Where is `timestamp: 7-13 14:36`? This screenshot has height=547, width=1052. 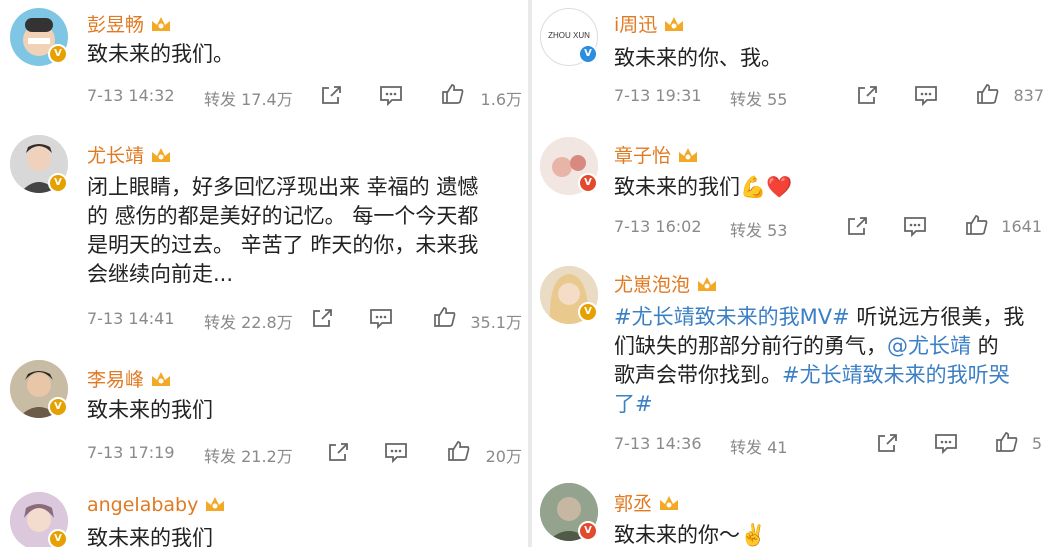
timestamp: 7-13 14:36 is located at coordinates (658, 443).